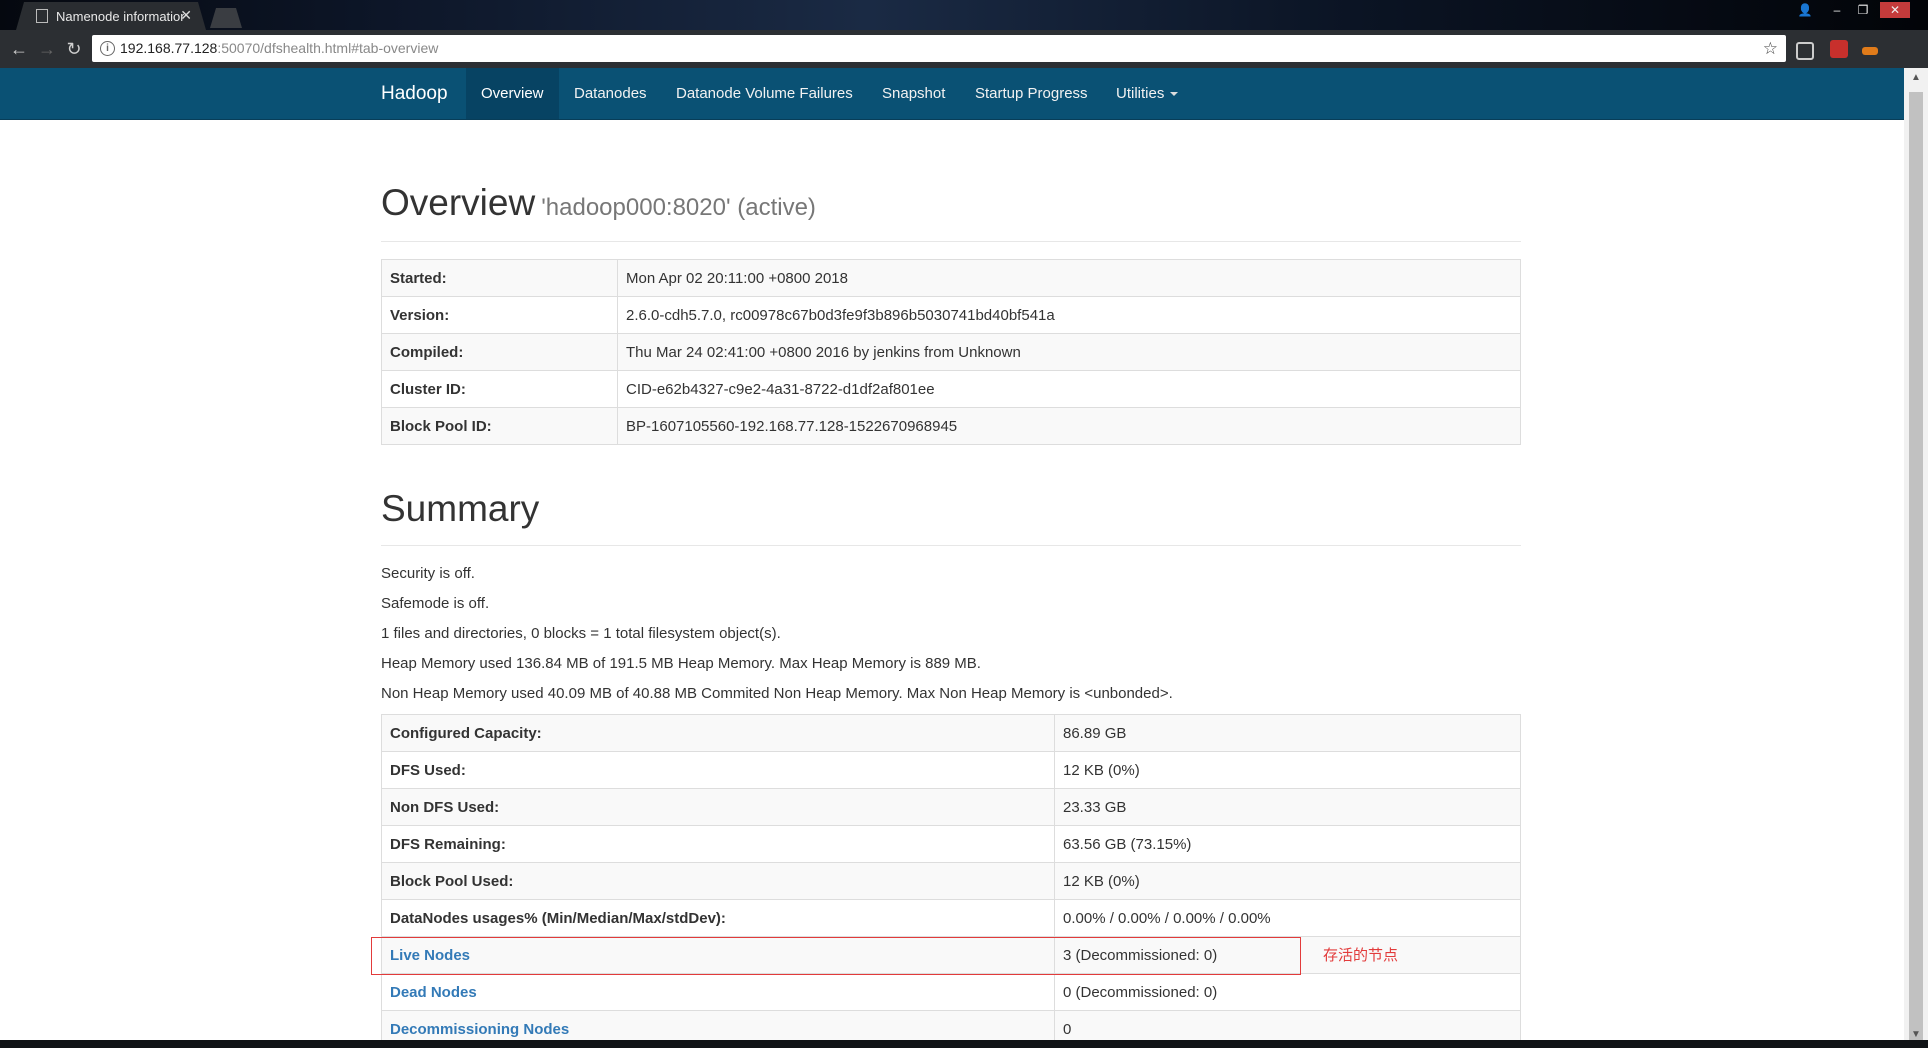 Image resolution: width=1928 pixels, height=1048 pixels. What do you see at coordinates (169, 48) in the screenshot?
I see `url-host: 192.168.77.128` at bounding box center [169, 48].